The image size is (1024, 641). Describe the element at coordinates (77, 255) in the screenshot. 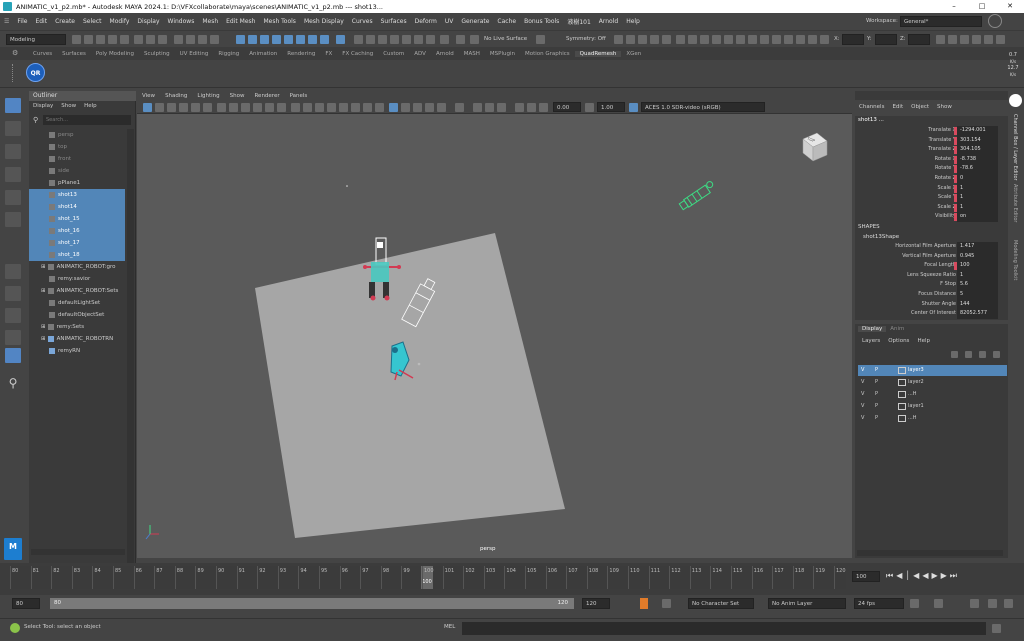

I see `outliner-item-shot18: shot_18` at that location.